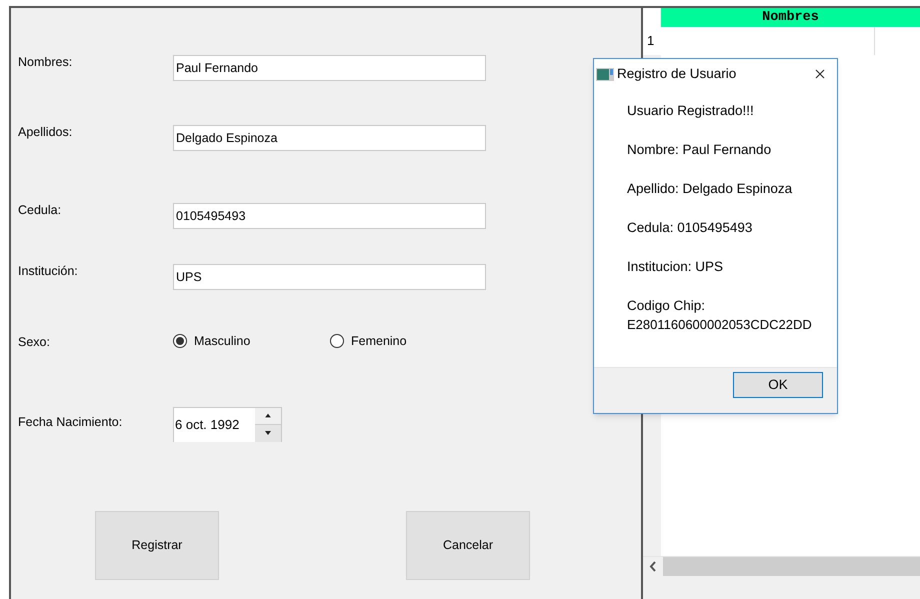 This screenshot has height=599, width=920. Describe the element at coordinates (71, 422) in the screenshot. I see `field-label: Fecha Nacimiento:` at that location.